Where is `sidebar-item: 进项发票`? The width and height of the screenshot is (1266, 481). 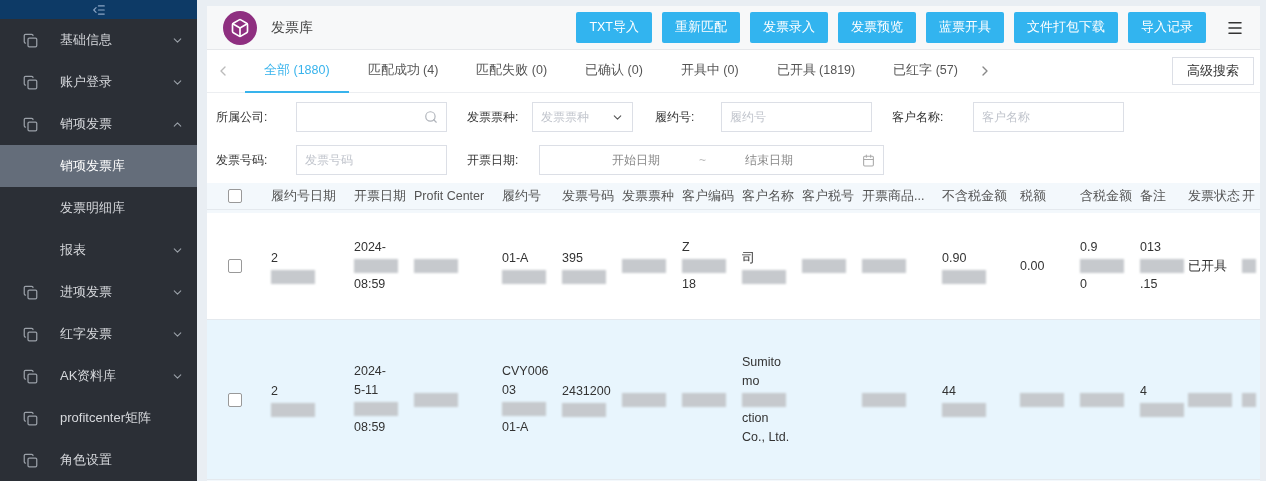
sidebar-item: 进项发票 is located at coordinates (98, 292).